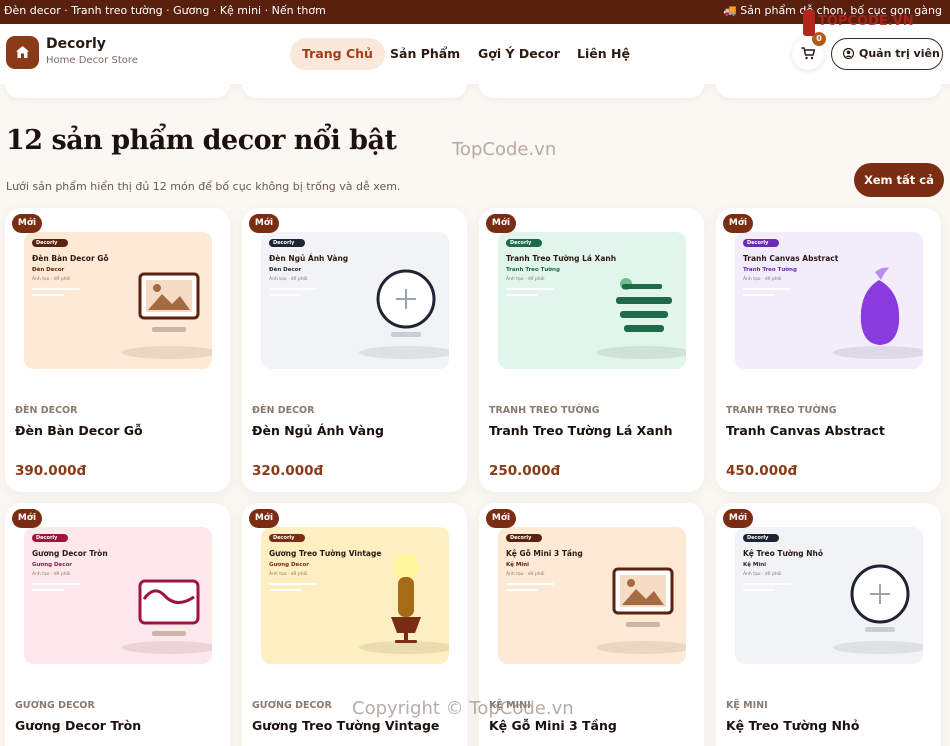 This screenshot has height=746, width=950. I want to click on nav-products: Sản Phẩm, so click(425, 54).